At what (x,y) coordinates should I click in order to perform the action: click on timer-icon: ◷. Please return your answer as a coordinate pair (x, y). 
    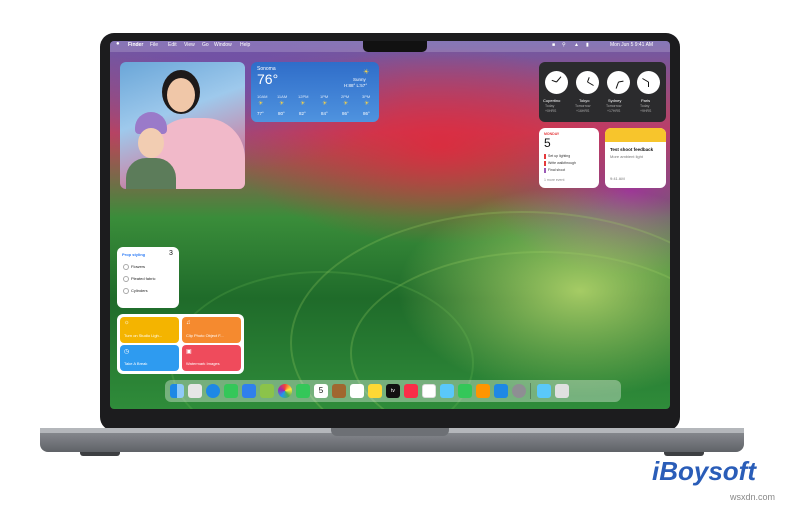
    Looking at the image, I should click on (127, 352).